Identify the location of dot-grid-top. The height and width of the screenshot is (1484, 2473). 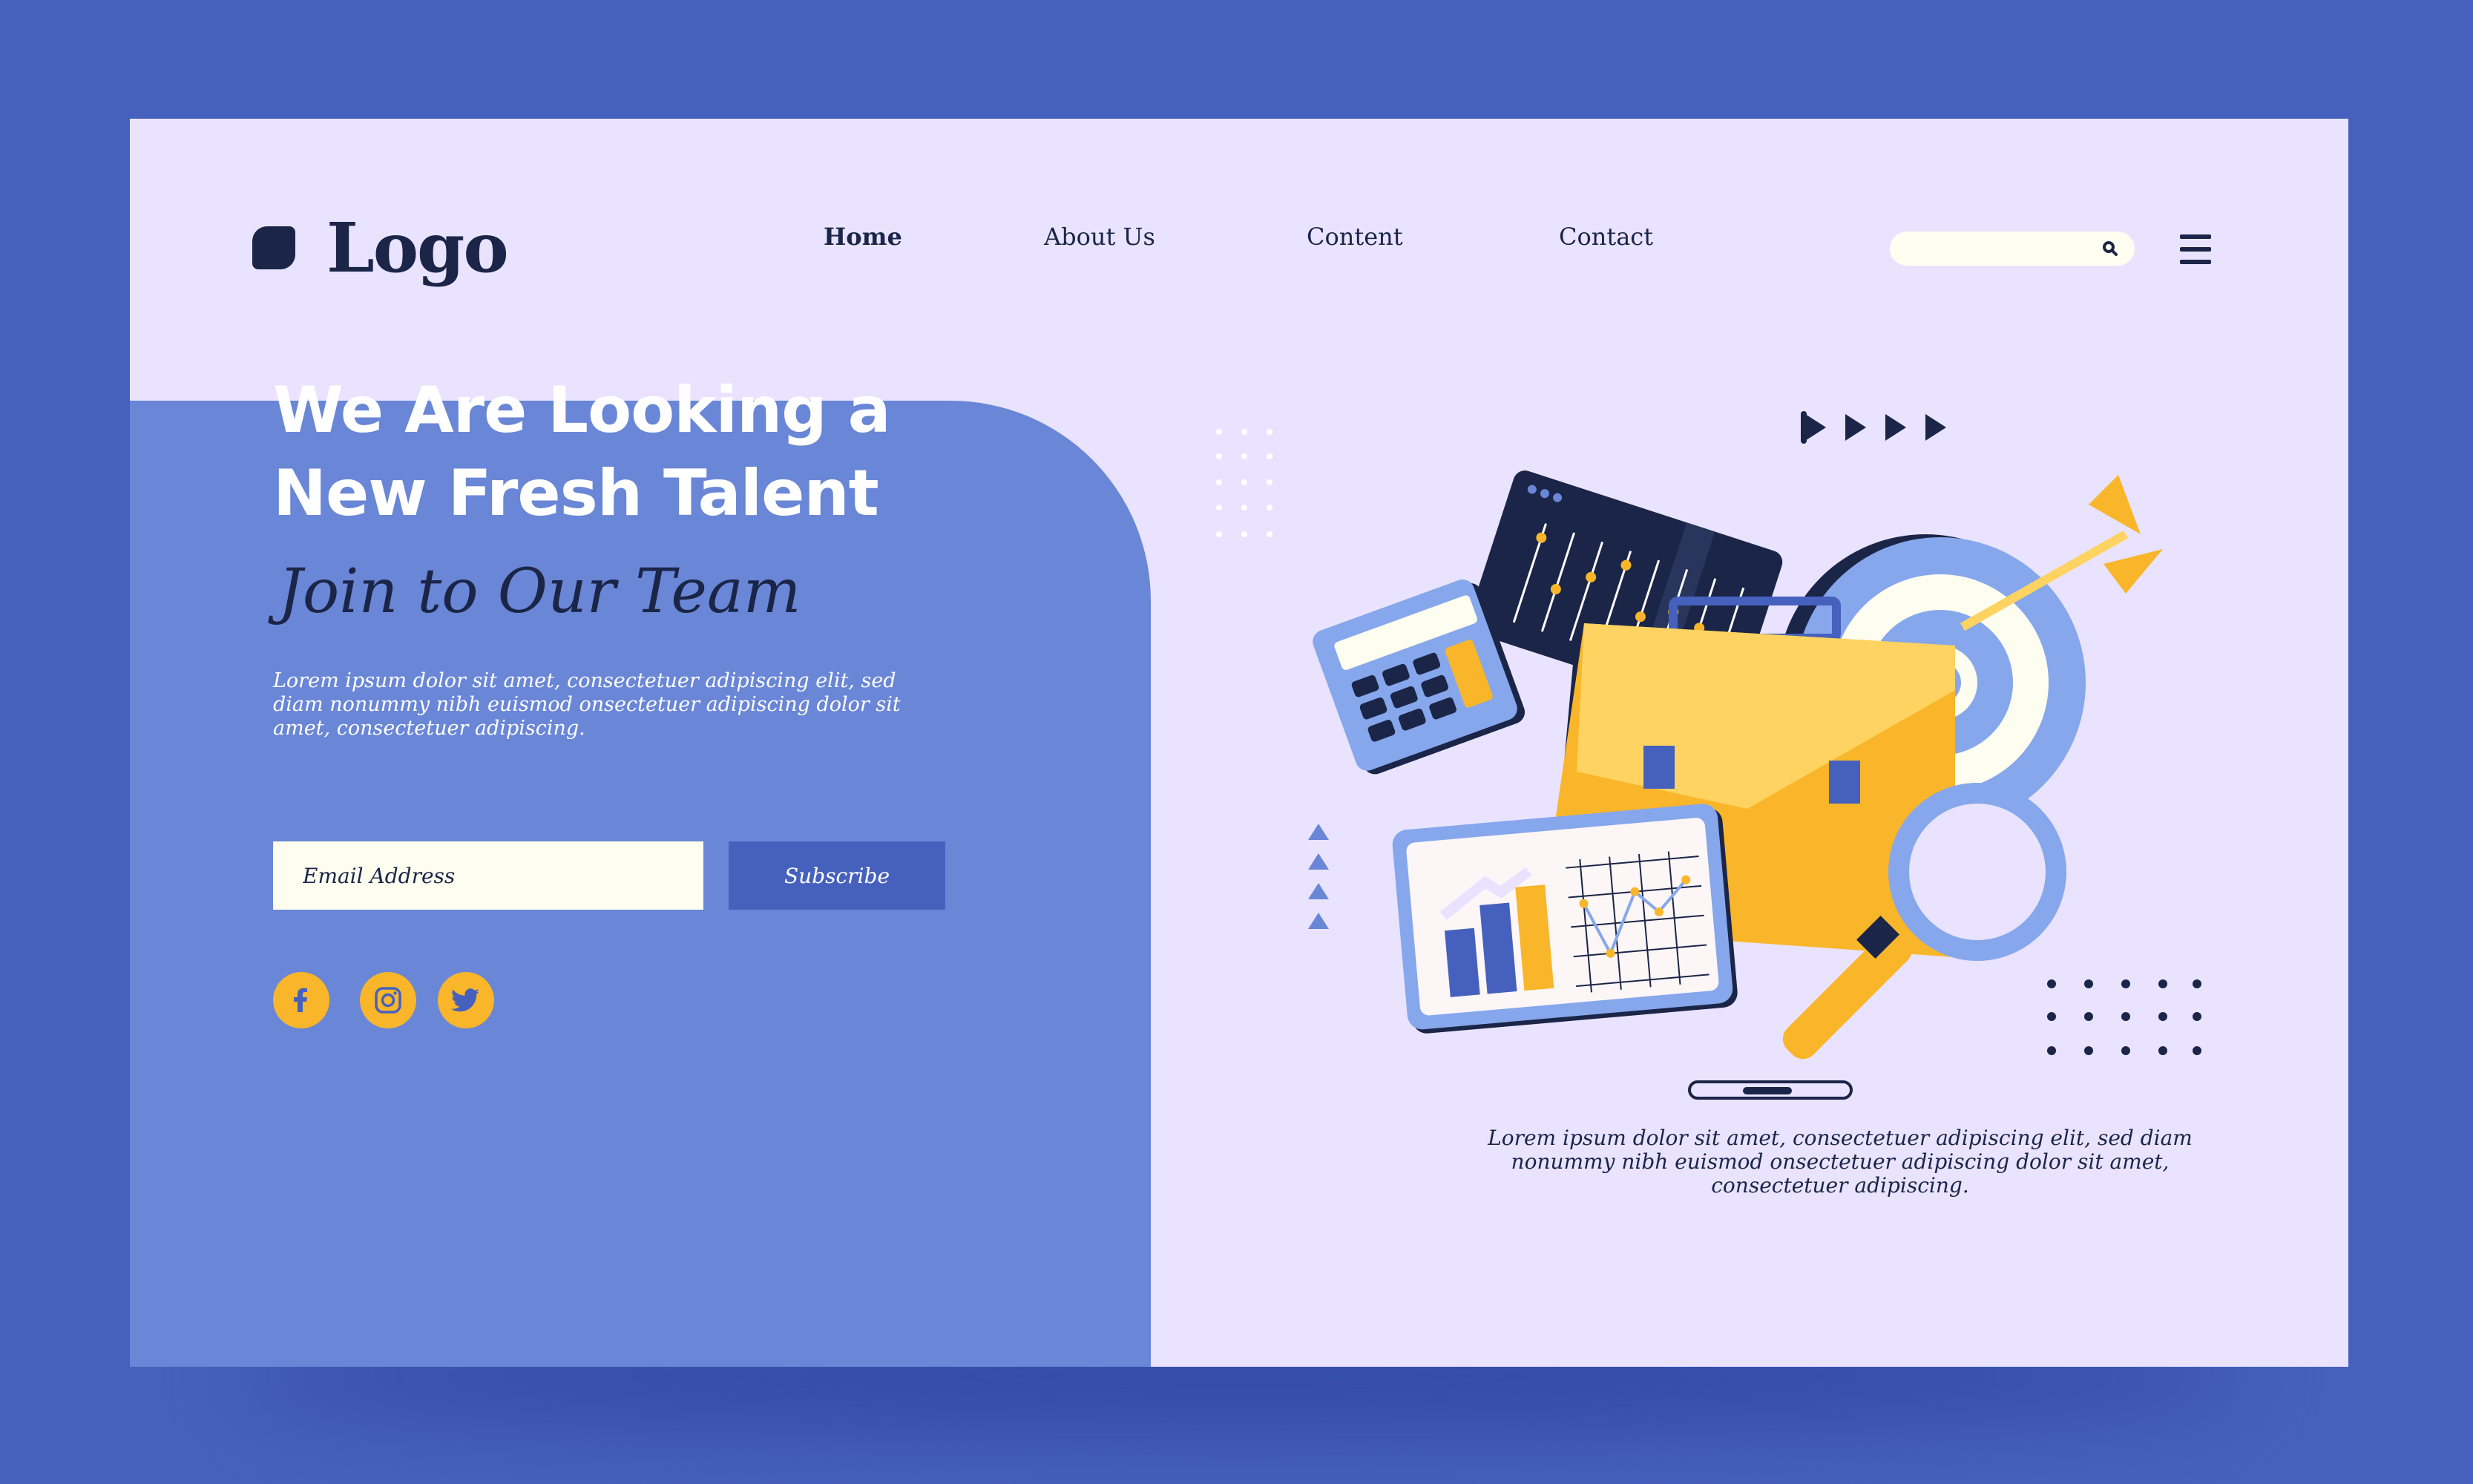
(1244, 483).